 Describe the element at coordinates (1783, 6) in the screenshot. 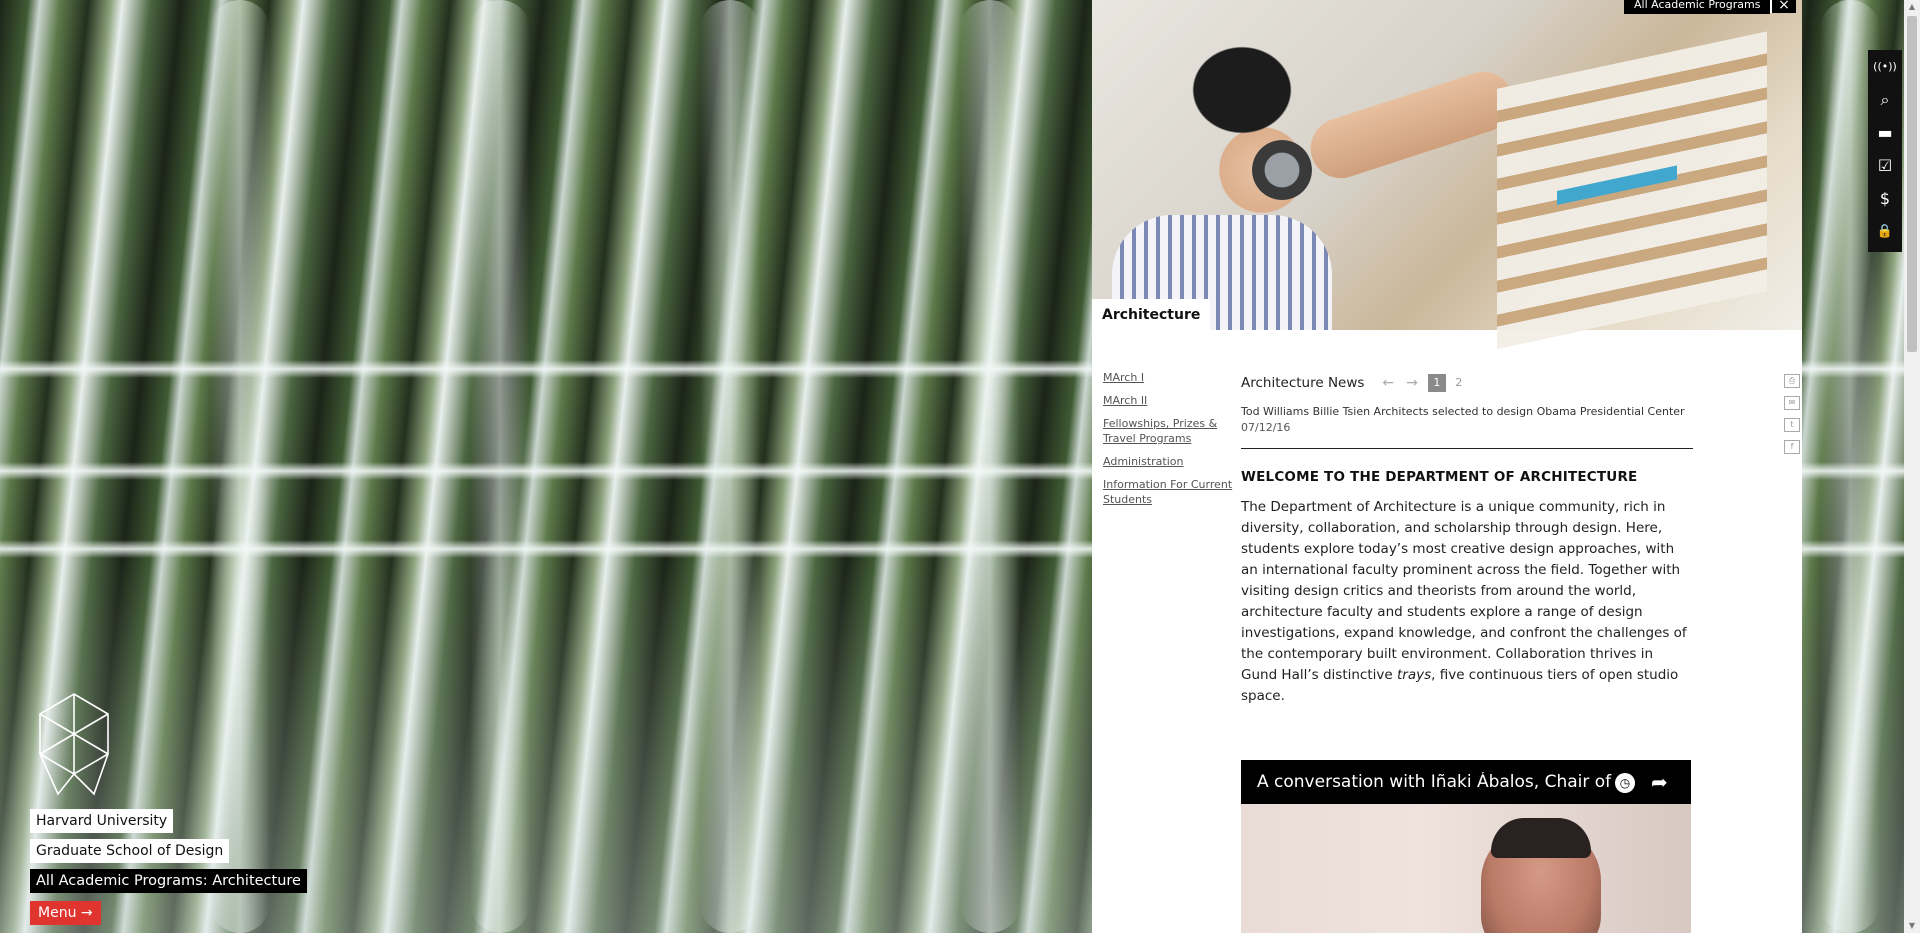

I see `close-icon: ×` at that location.